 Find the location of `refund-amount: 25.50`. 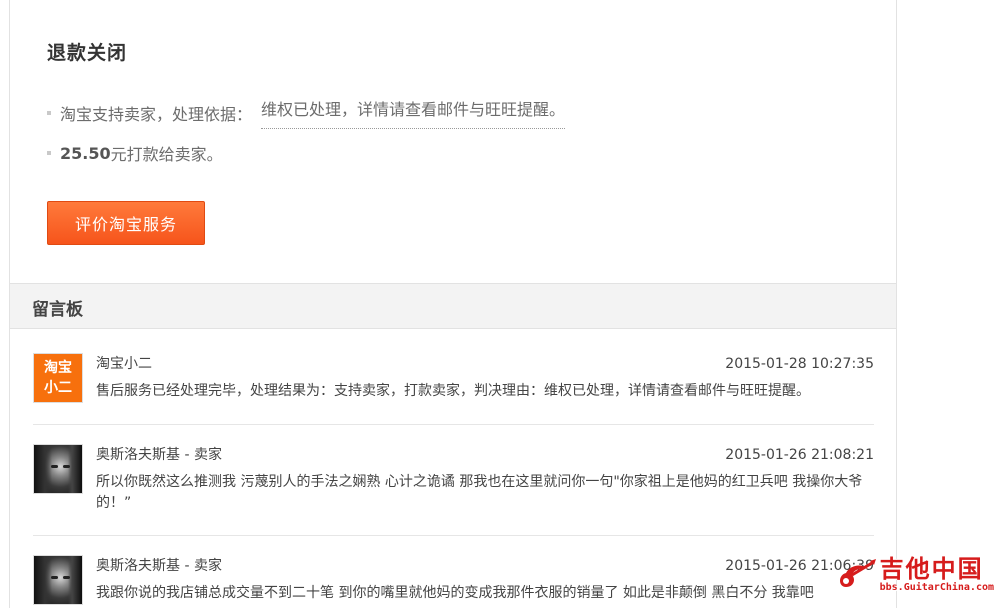

refund-amount: 25.50 is located at coordinates (85, 153).